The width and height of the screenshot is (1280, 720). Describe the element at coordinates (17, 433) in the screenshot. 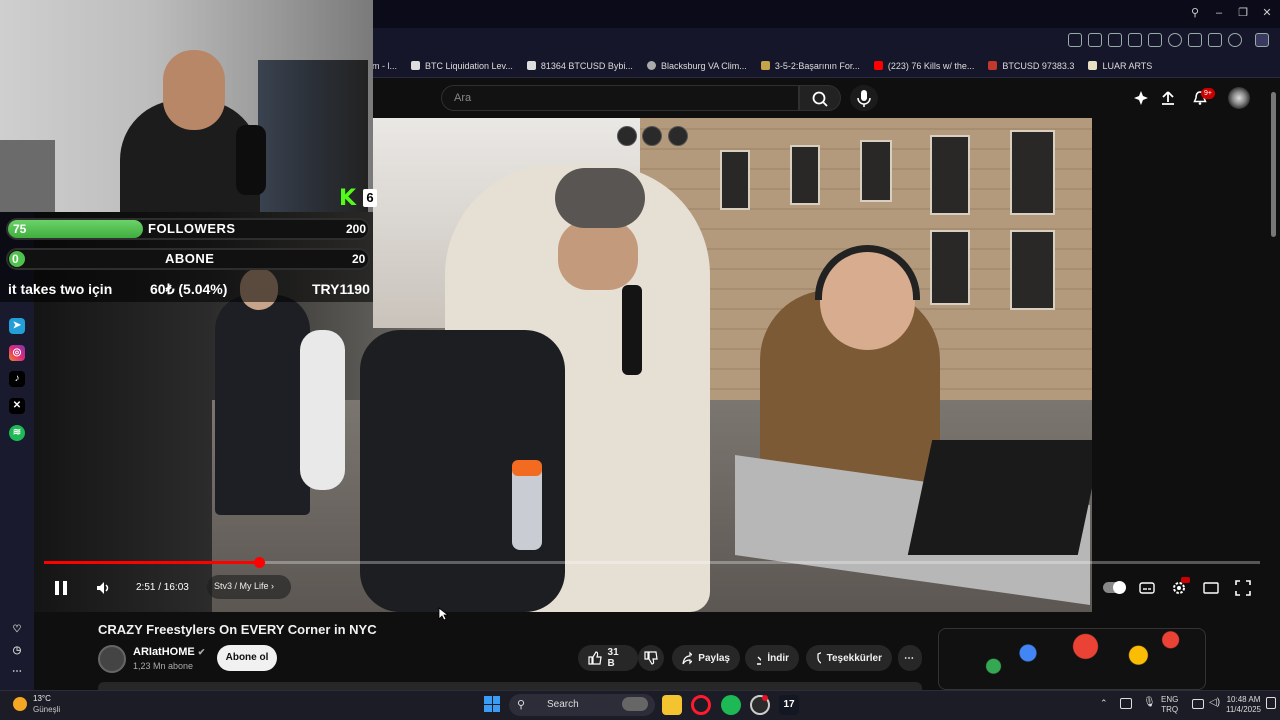

I see `spotify-icon: ≋` at that location.